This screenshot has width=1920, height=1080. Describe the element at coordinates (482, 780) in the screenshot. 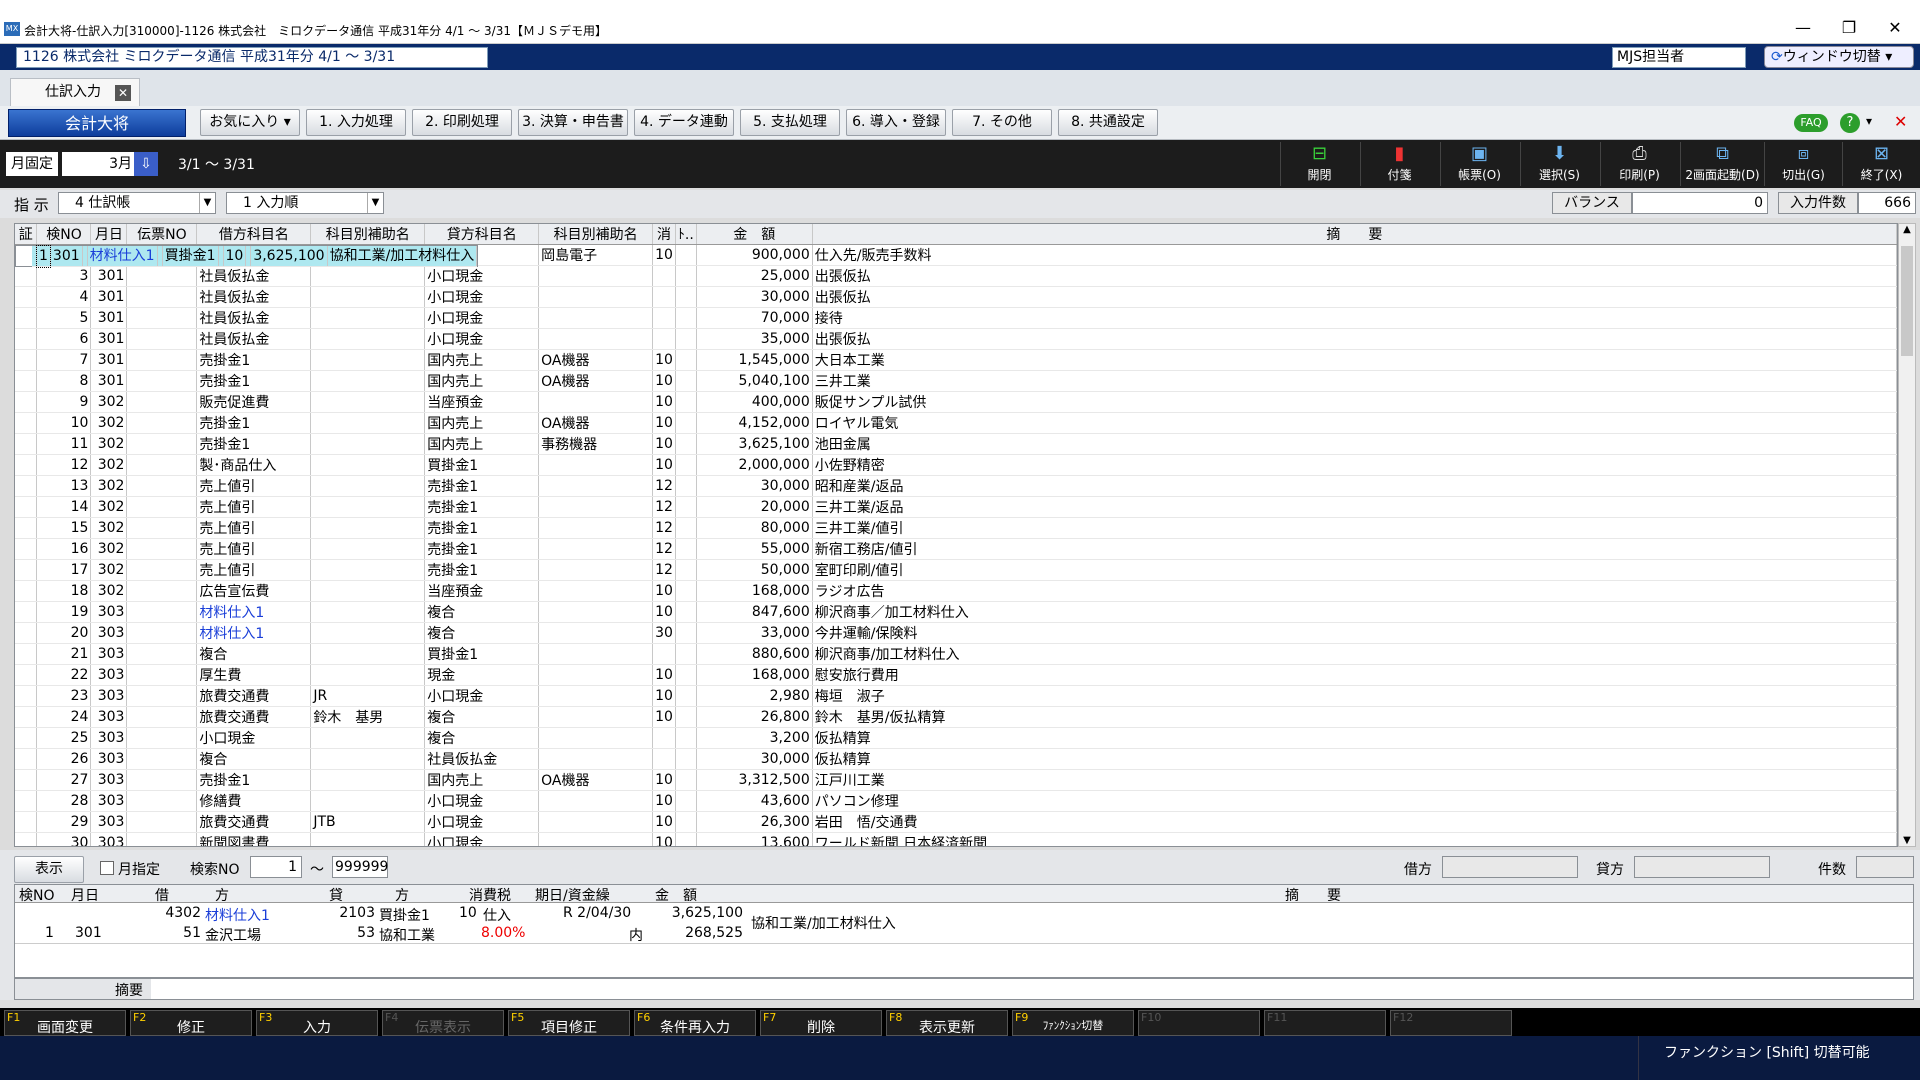

I see `table-cell: 国内売上` at that location.